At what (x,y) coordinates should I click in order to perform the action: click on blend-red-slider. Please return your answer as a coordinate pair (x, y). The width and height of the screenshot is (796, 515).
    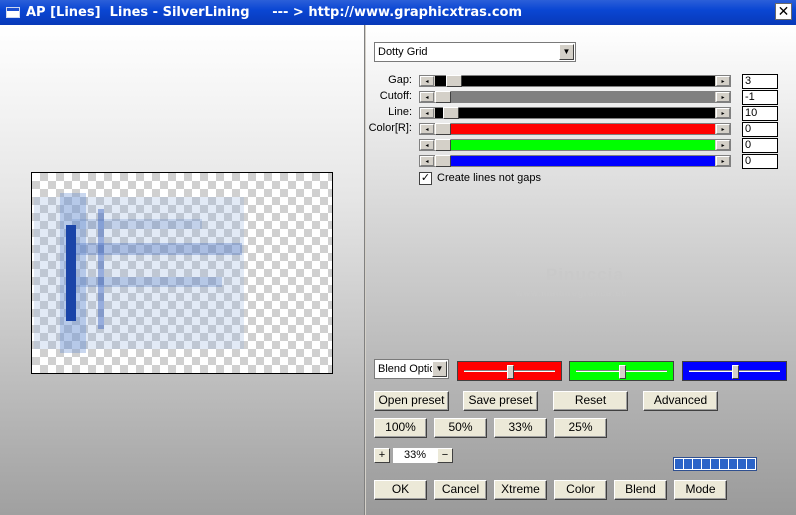
    Looking at the image, I should click on (509, 371).